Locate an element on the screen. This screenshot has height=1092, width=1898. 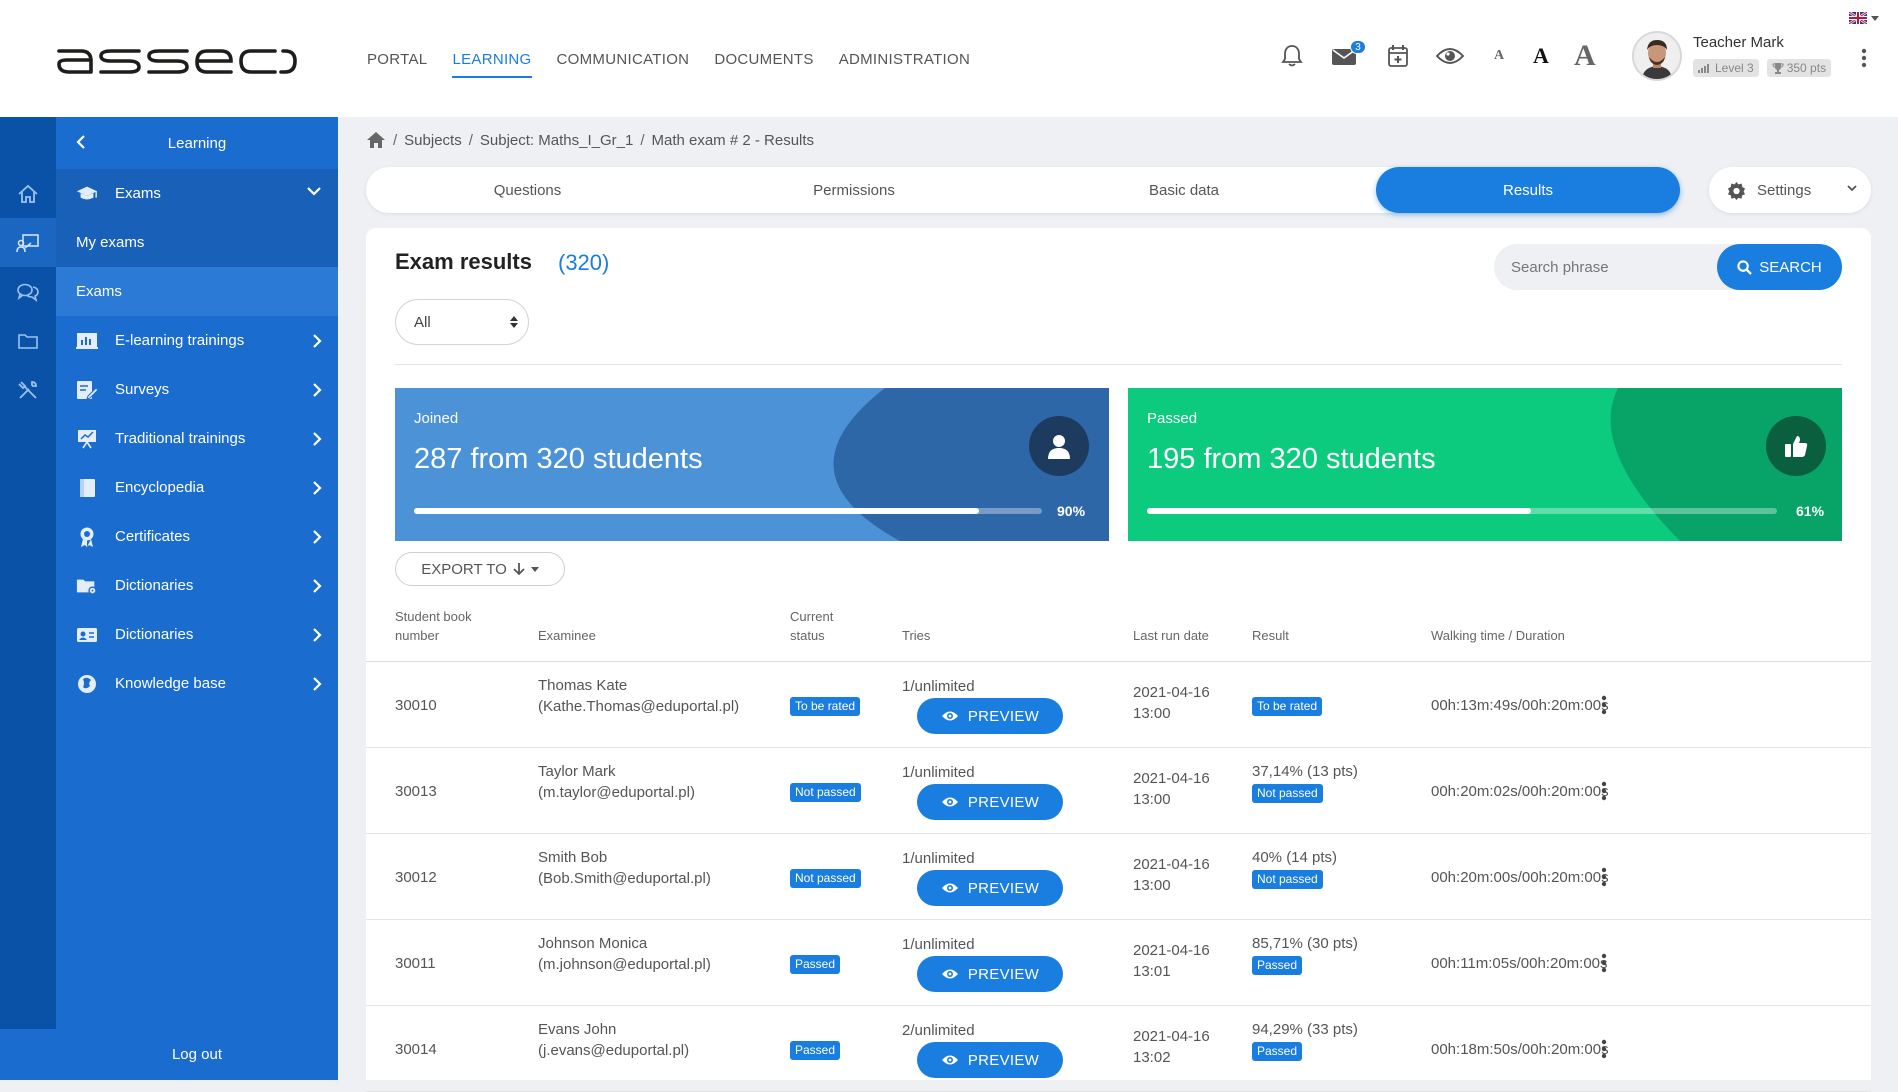
examinee-name: Johnson Monica is located at coordinates (592, 943).